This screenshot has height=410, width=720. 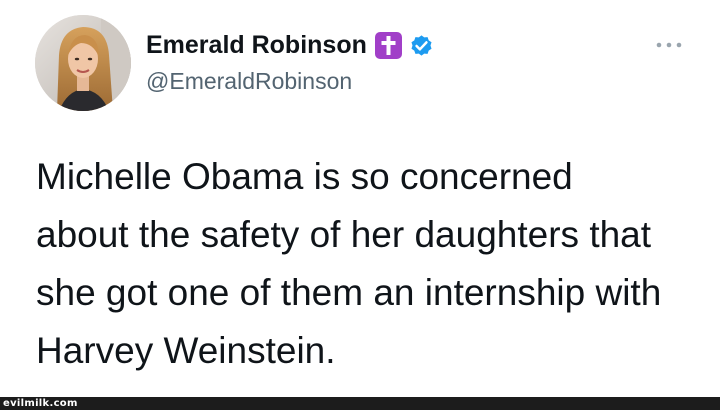 I want to click on latin-cross-emoji-icon, so click(x=388, y=45).